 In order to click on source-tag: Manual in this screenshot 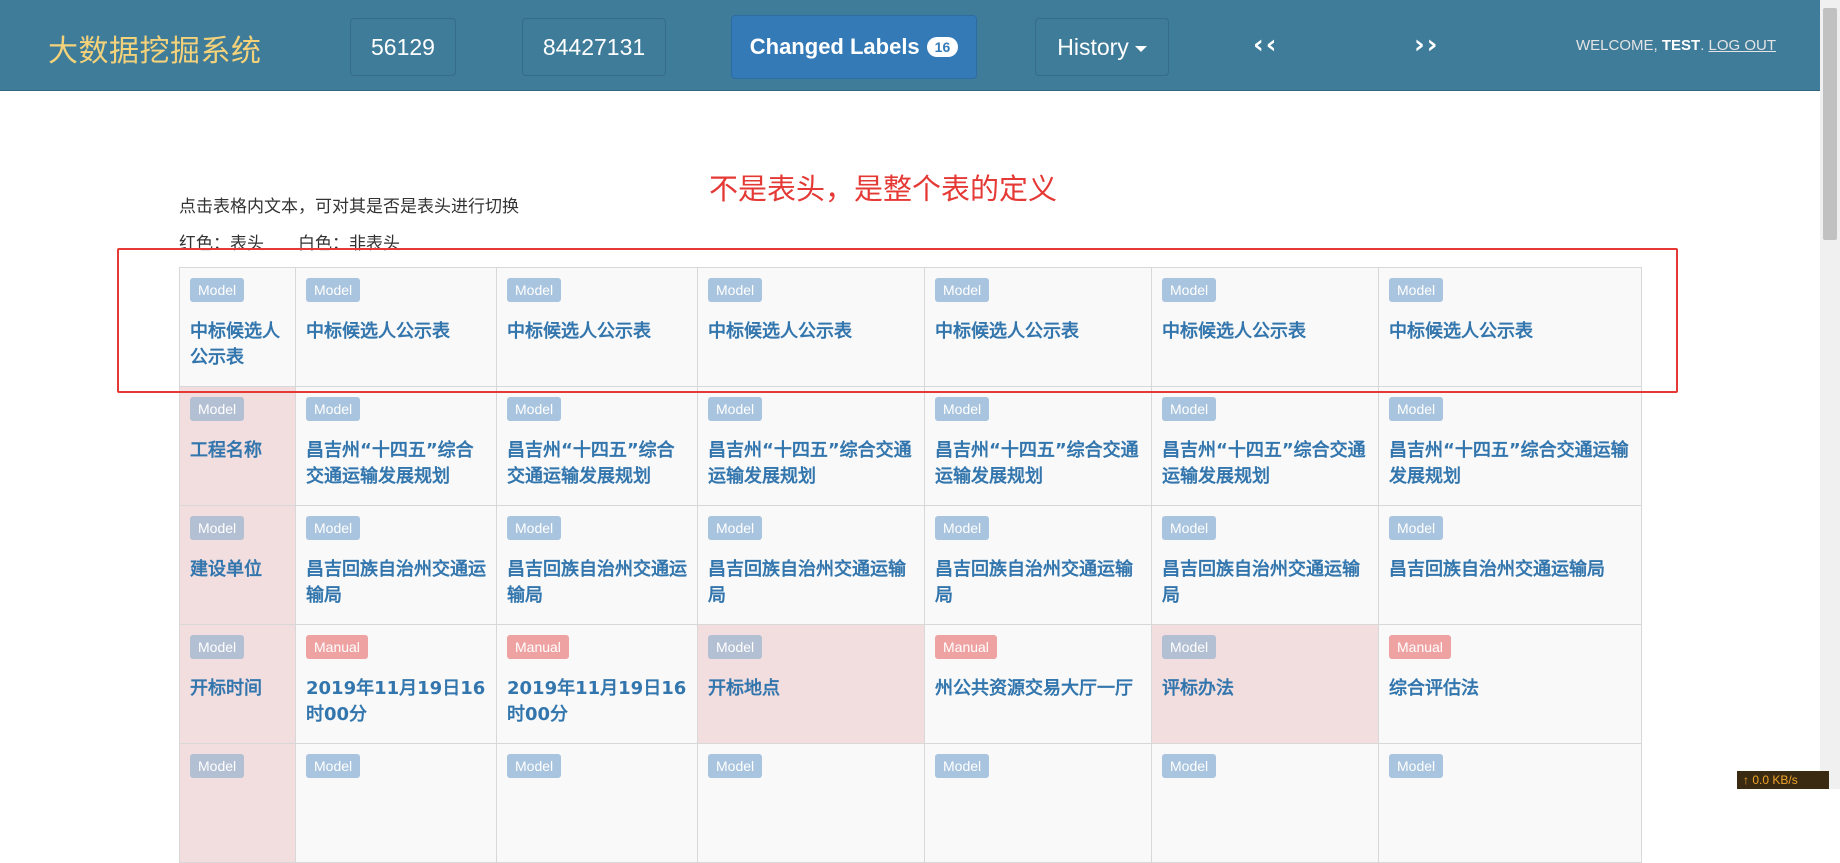, I will do `click(337, 647)`.